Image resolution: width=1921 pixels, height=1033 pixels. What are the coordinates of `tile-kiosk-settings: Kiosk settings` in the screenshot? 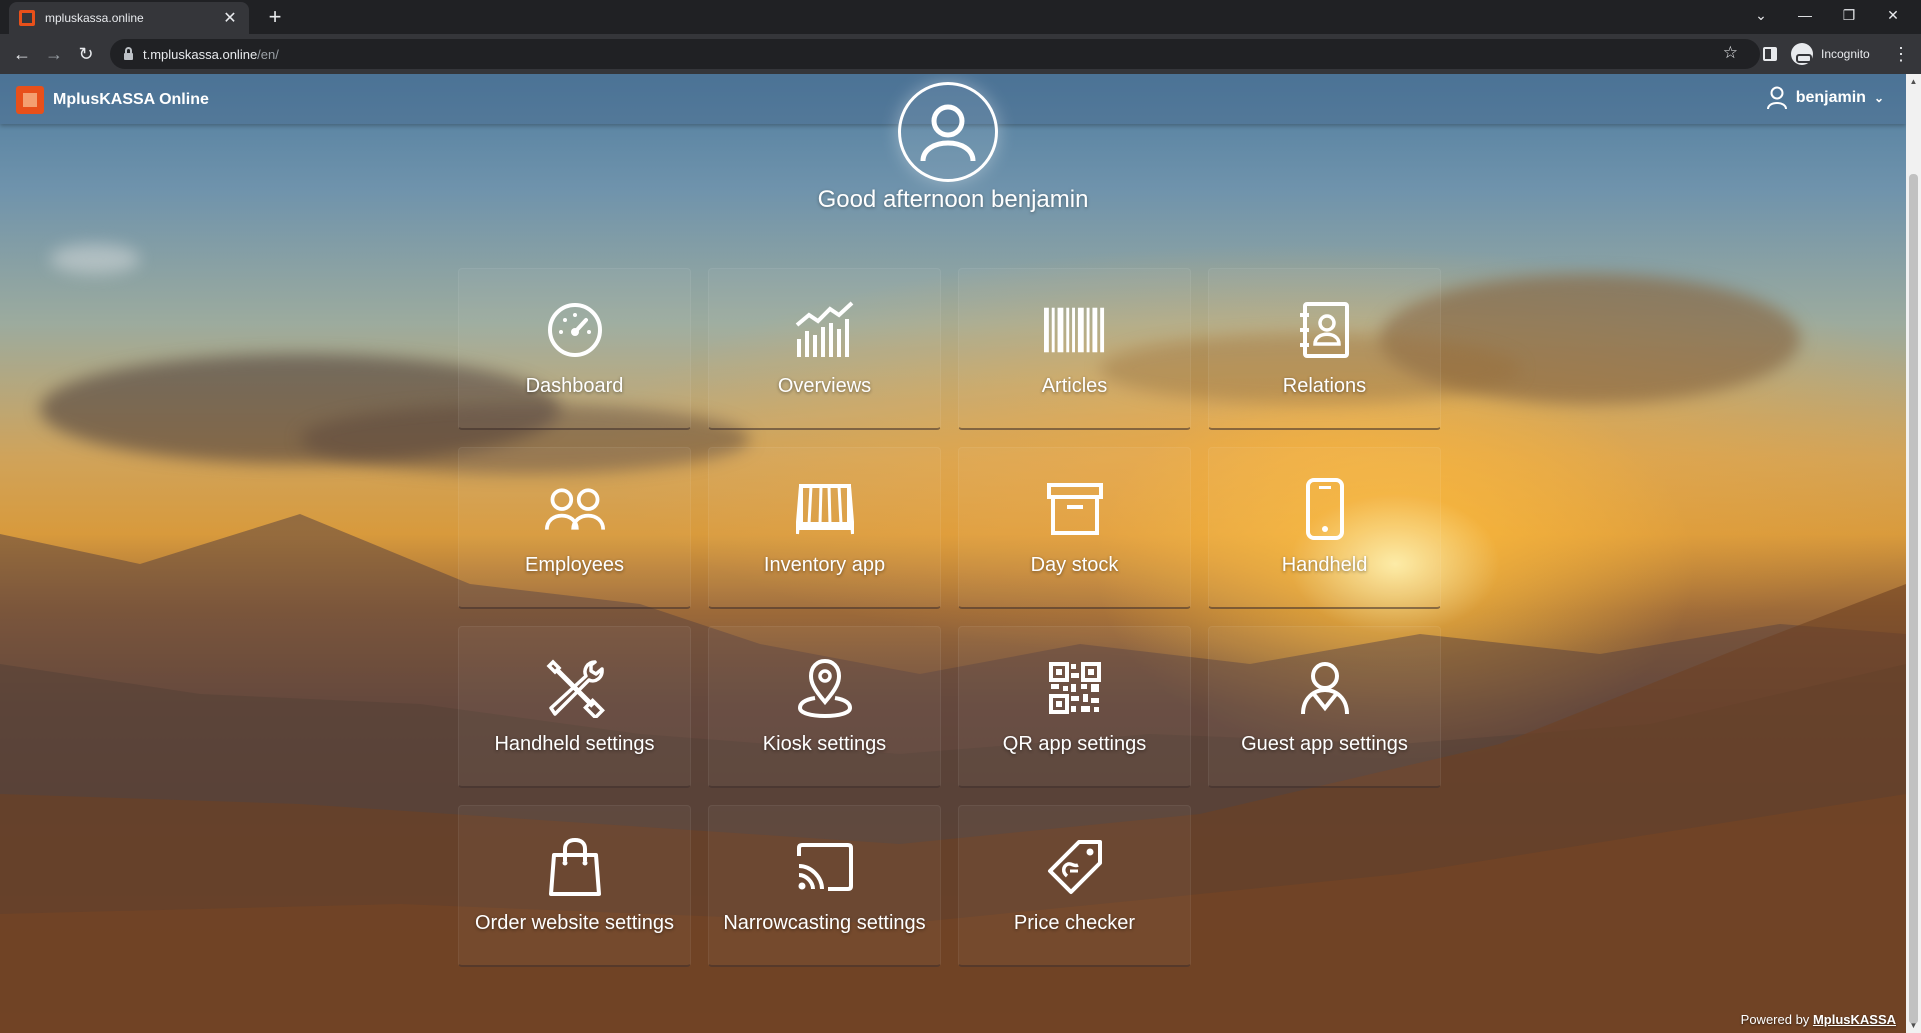 It's located at (824, 707).